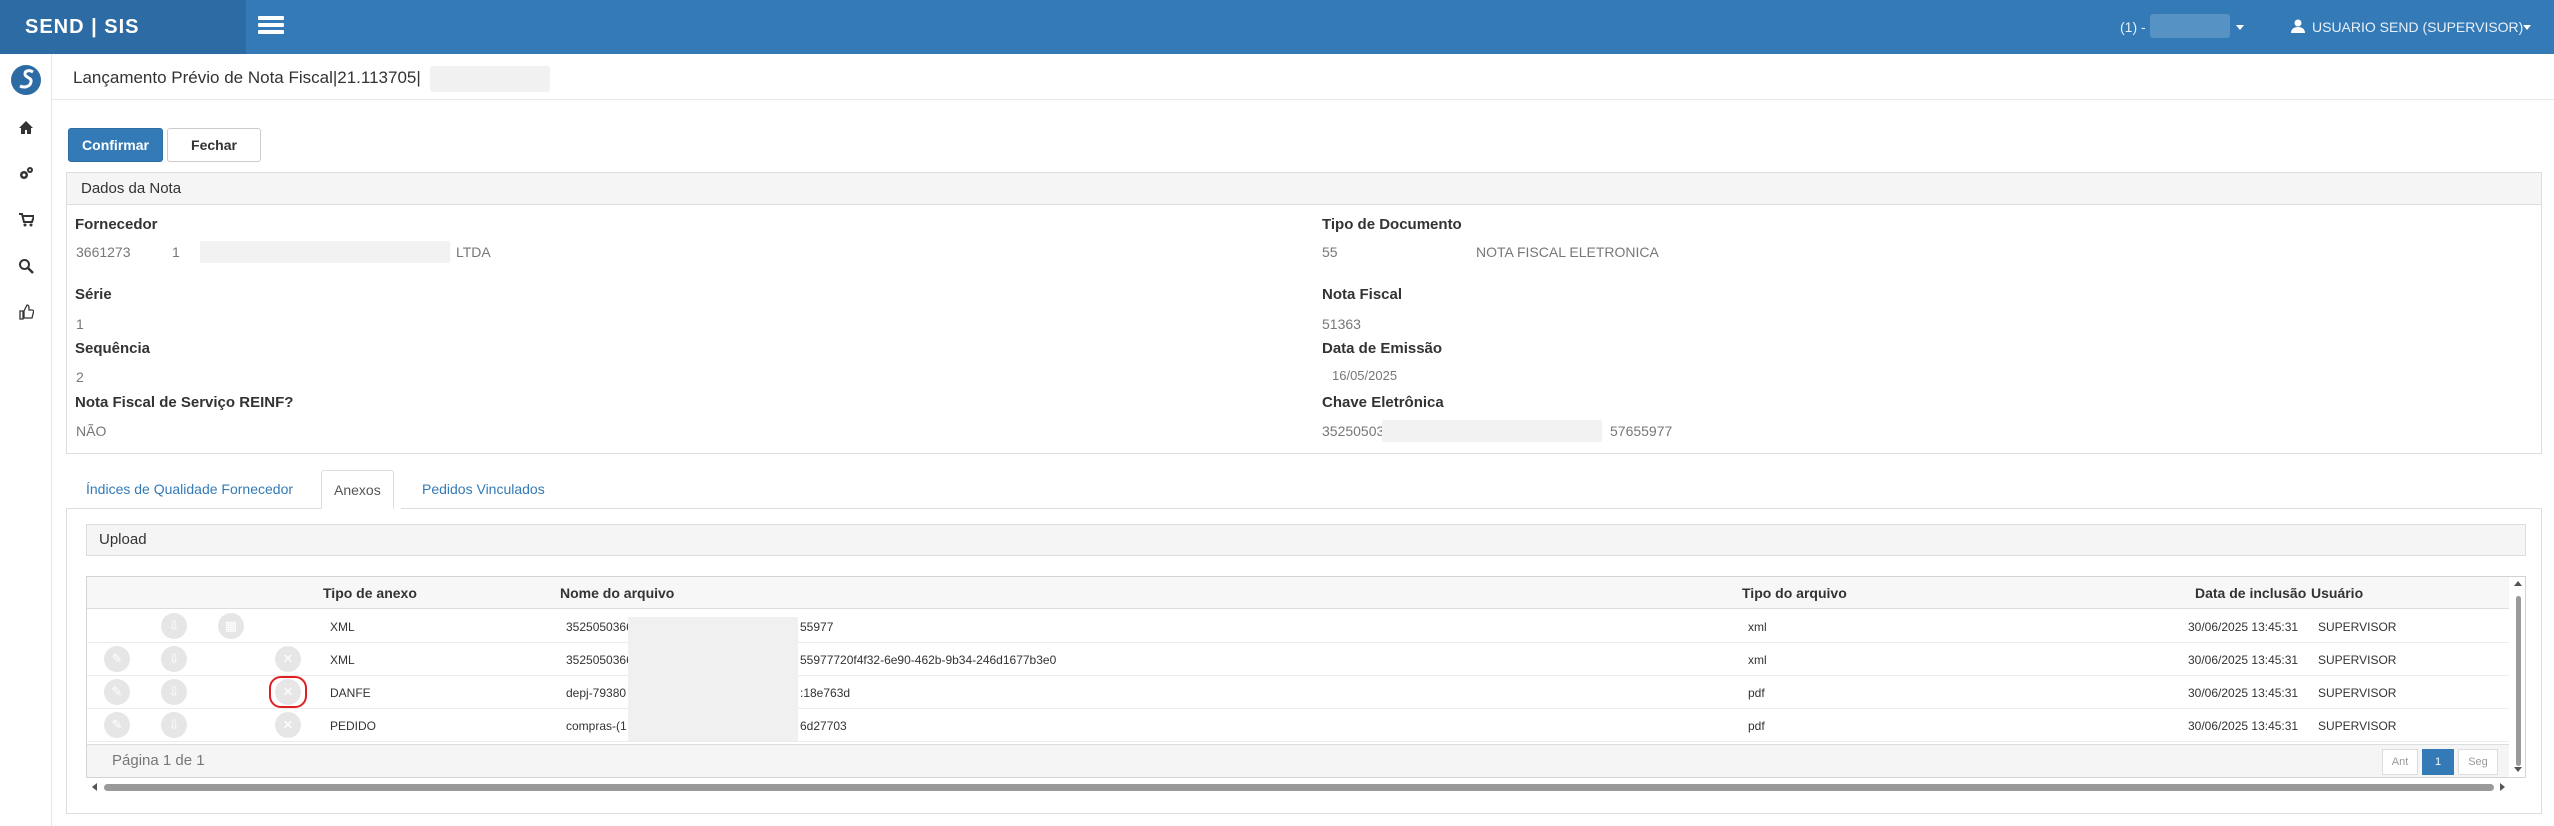 This screenshot has width=2554, height=826. What do you see at coordinates (123, 27) in the screenshot?
I see `brand-logo: SEND | SIS` at bounding box center [123, 27].